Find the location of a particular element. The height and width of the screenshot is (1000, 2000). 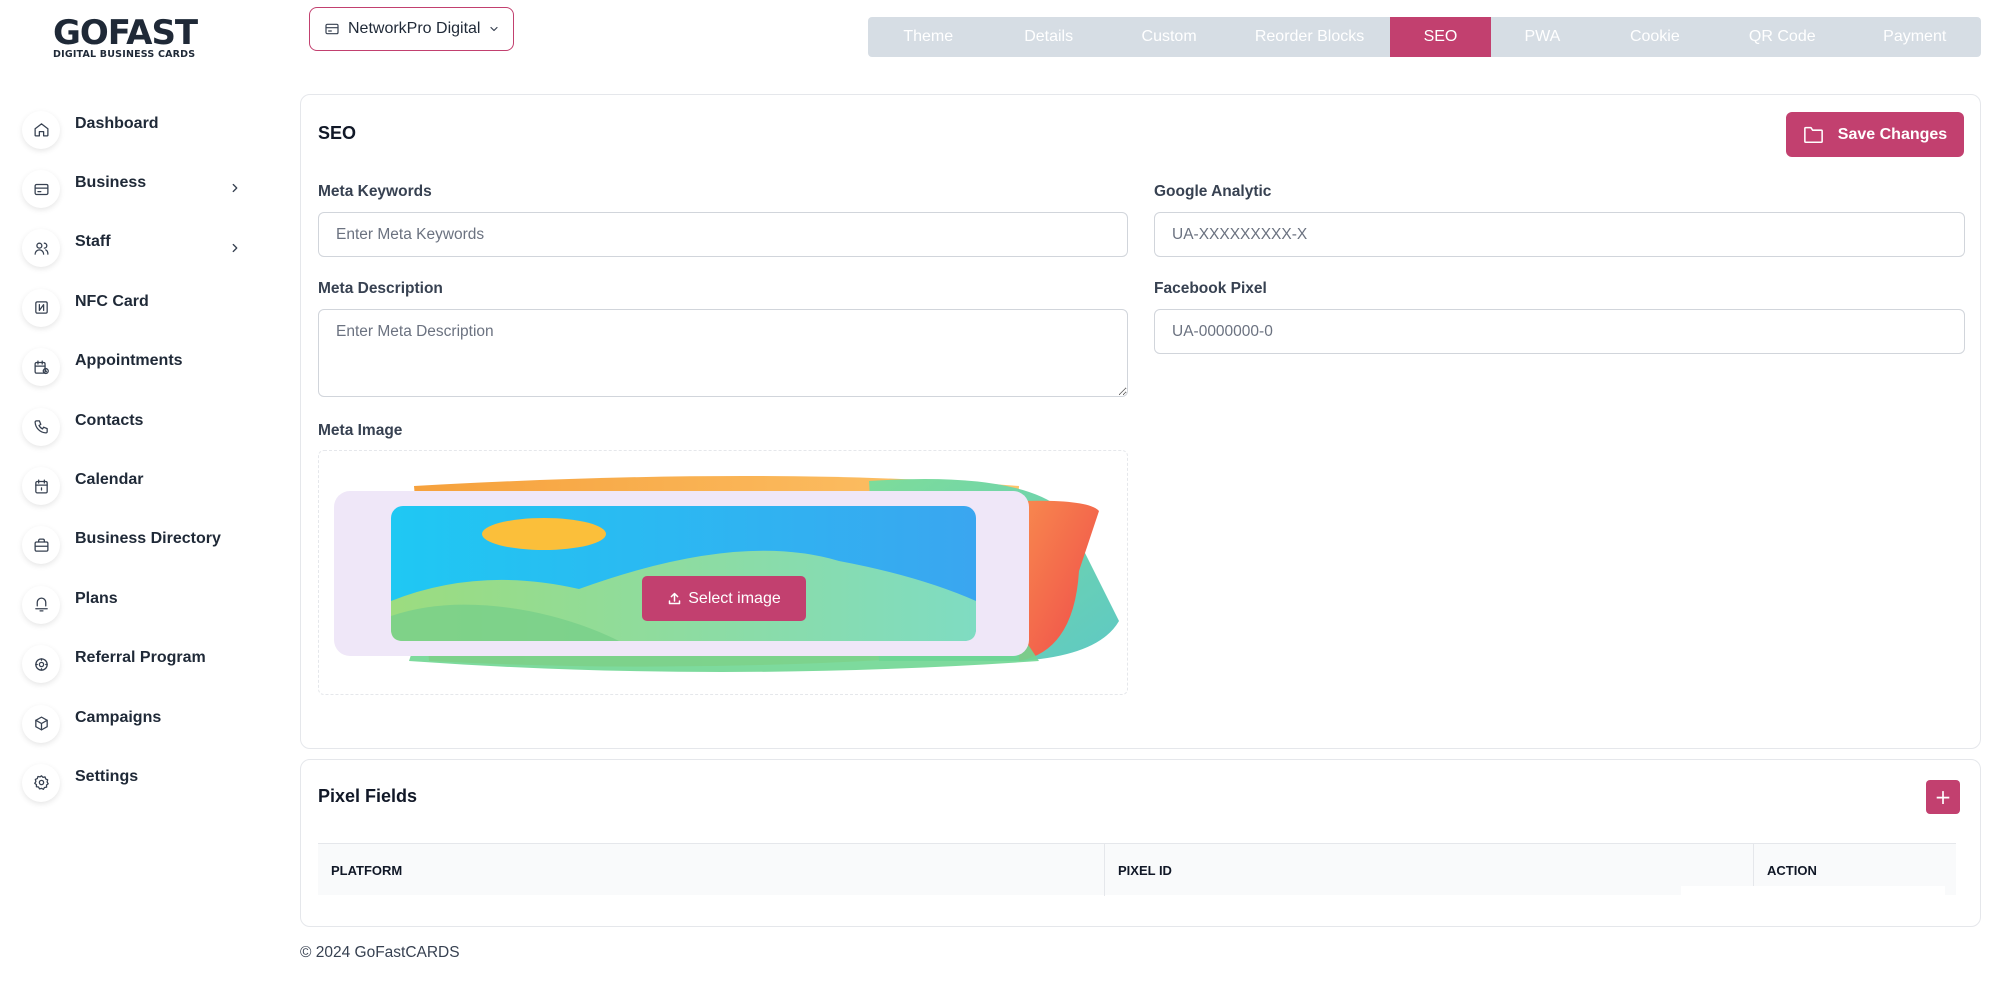

briefcase-icon is located at coordinates (41, 545).